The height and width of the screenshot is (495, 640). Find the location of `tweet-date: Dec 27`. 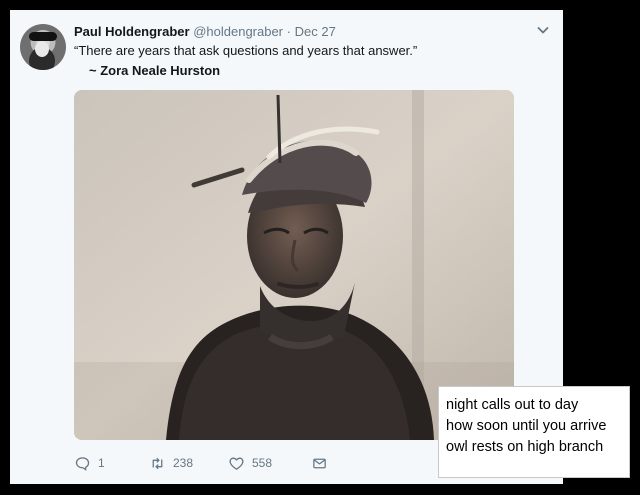

tweet-date: Dec 27 is located at coordinates (315, 31).